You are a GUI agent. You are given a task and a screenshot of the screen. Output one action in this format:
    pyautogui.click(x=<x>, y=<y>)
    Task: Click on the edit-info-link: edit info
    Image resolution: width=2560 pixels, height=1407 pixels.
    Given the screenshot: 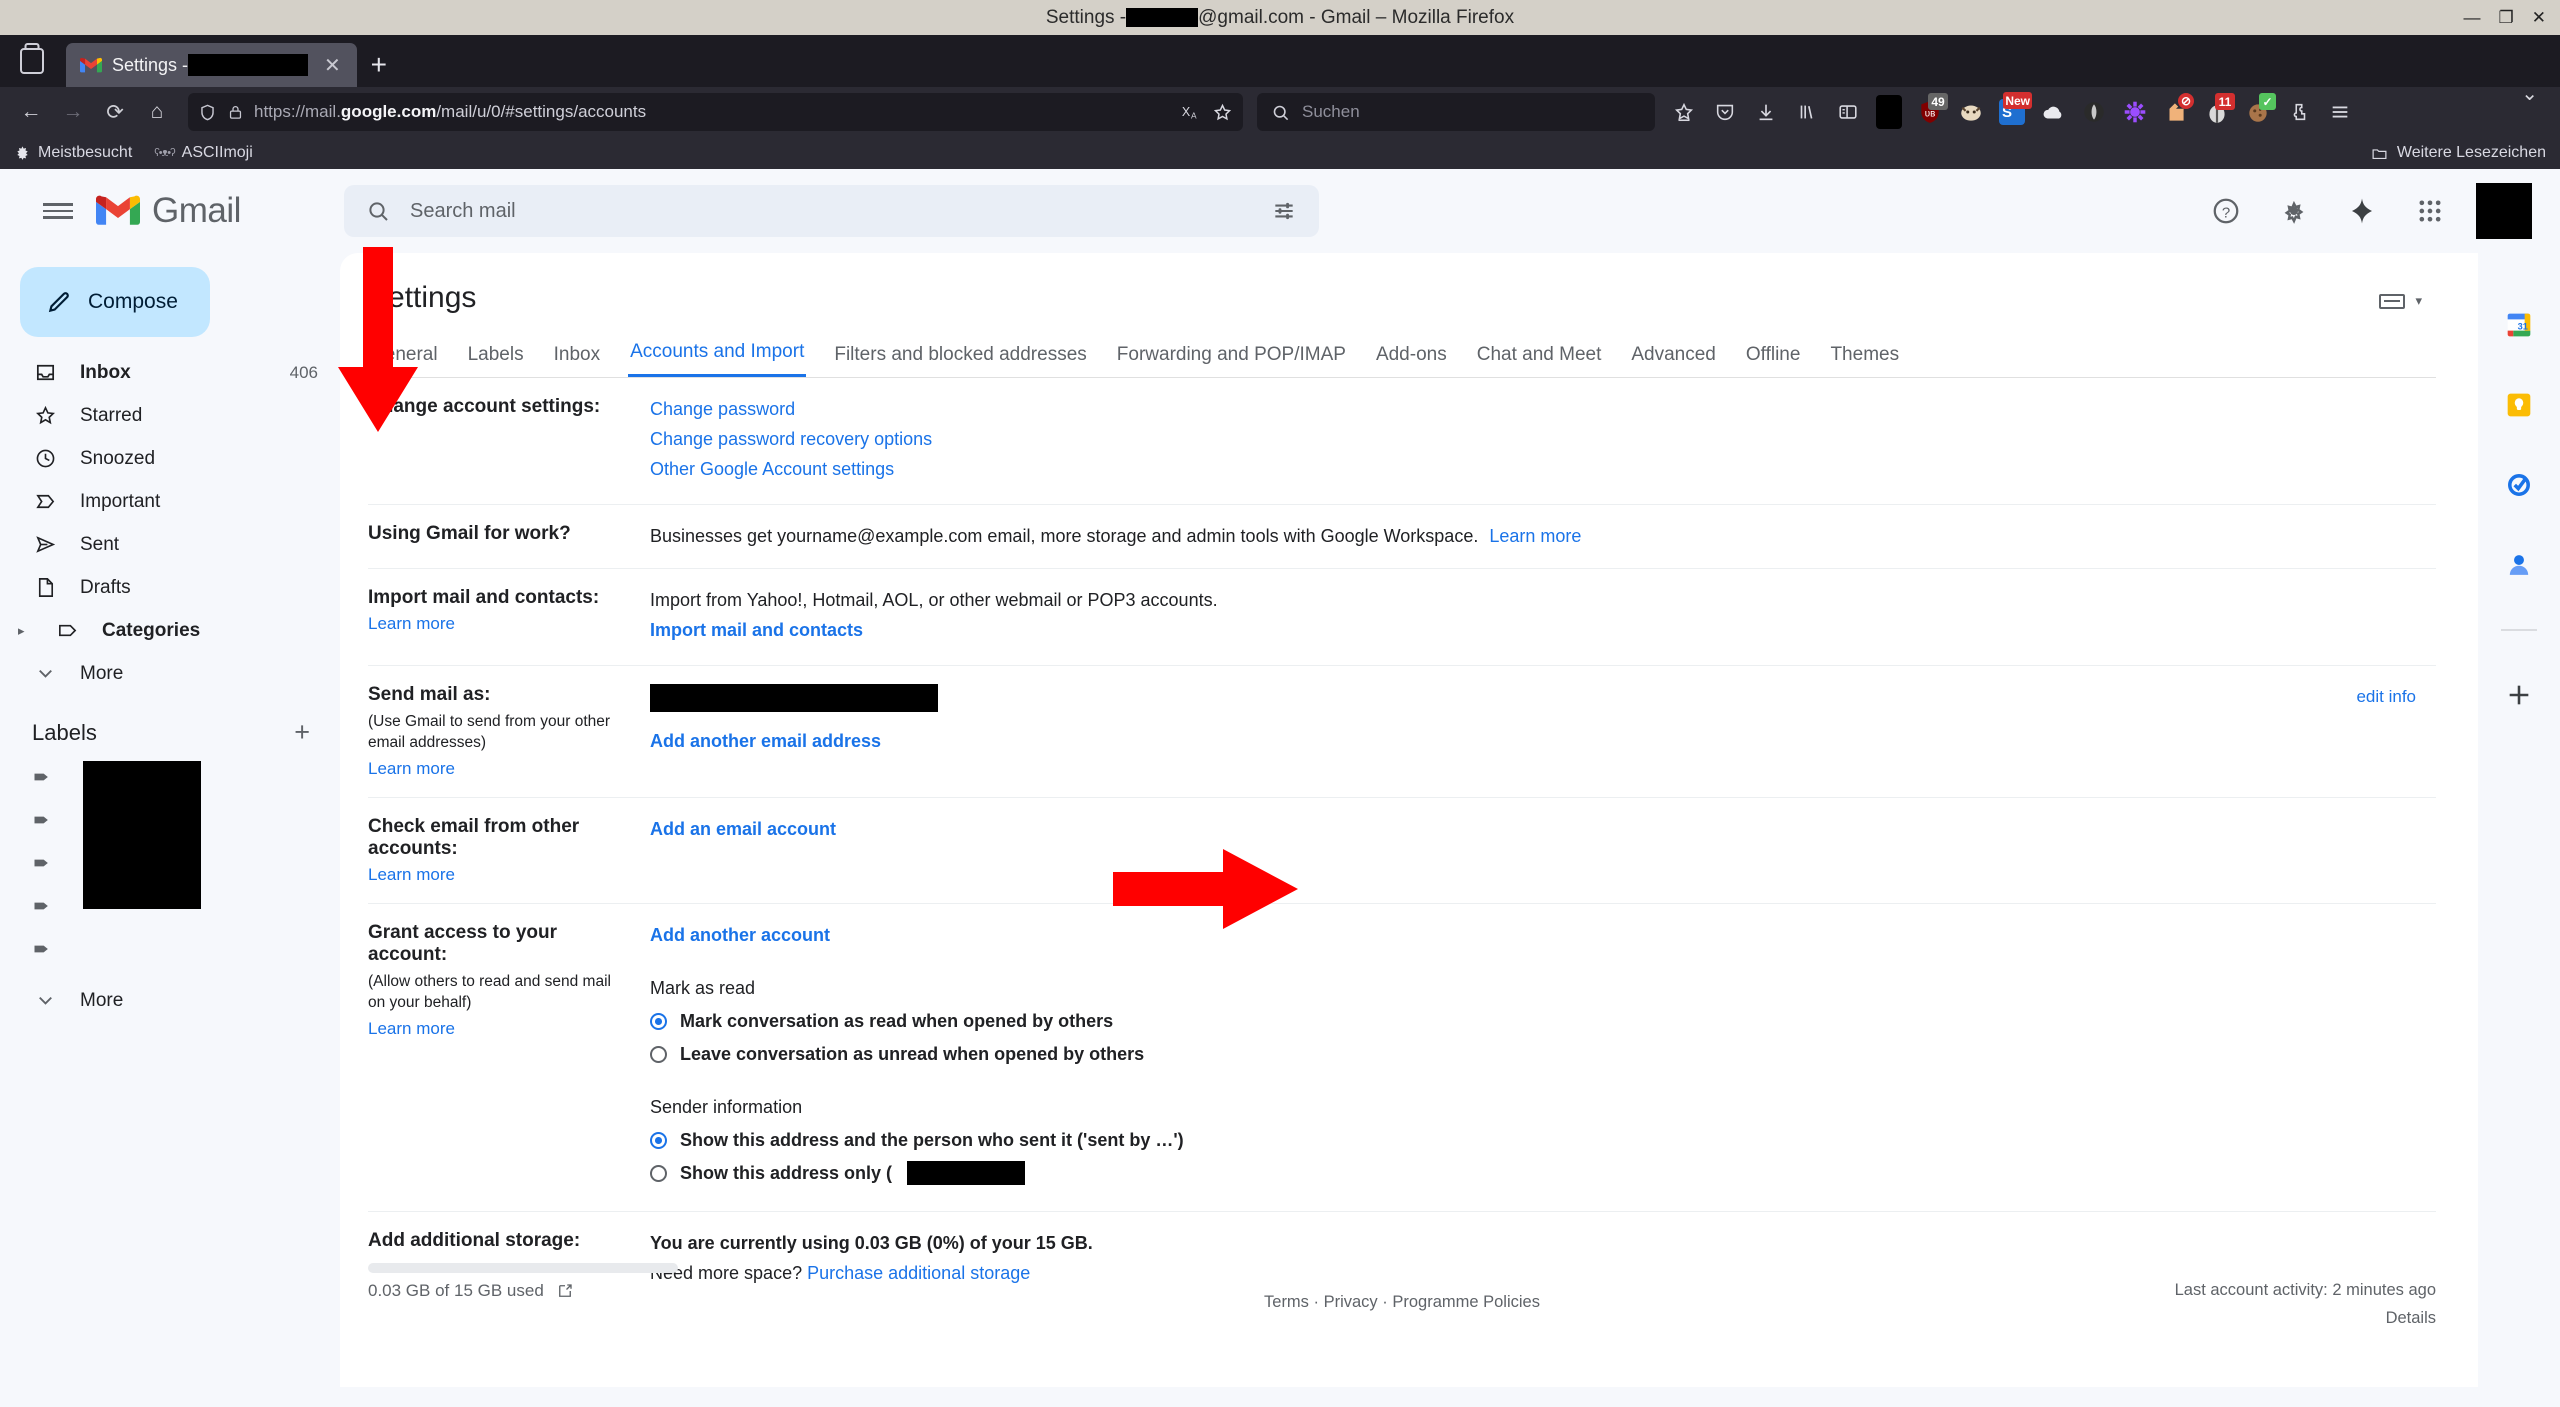 What is the action you would take?
    pyautogui.click(x=2386, y=697)
    